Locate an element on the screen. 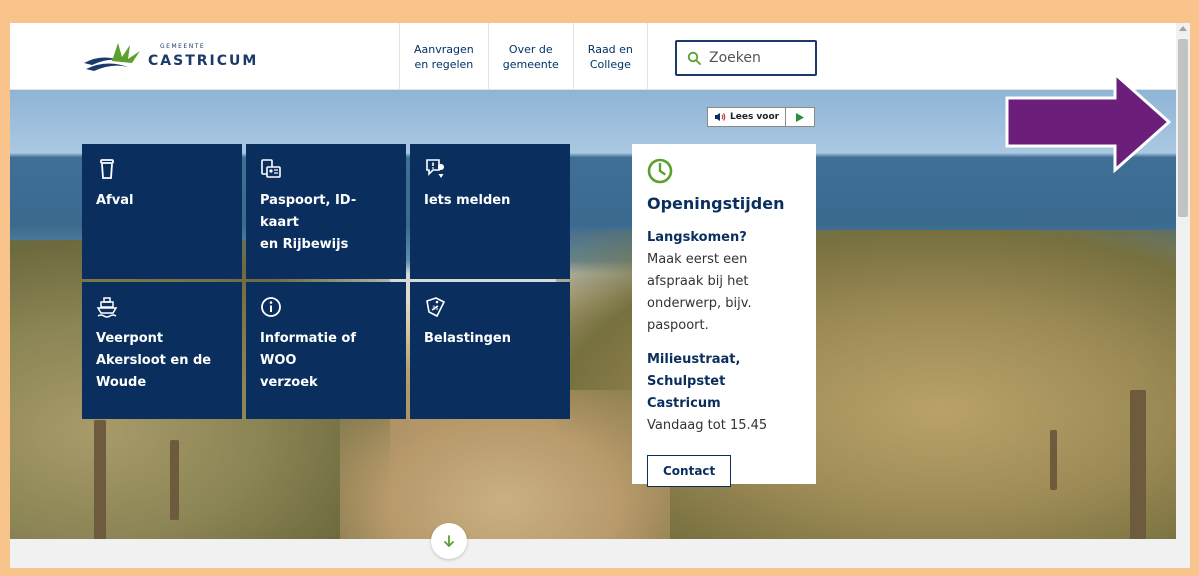 This screenshot has height=576, width=1199. content-band is located at coordinates (593, 553).